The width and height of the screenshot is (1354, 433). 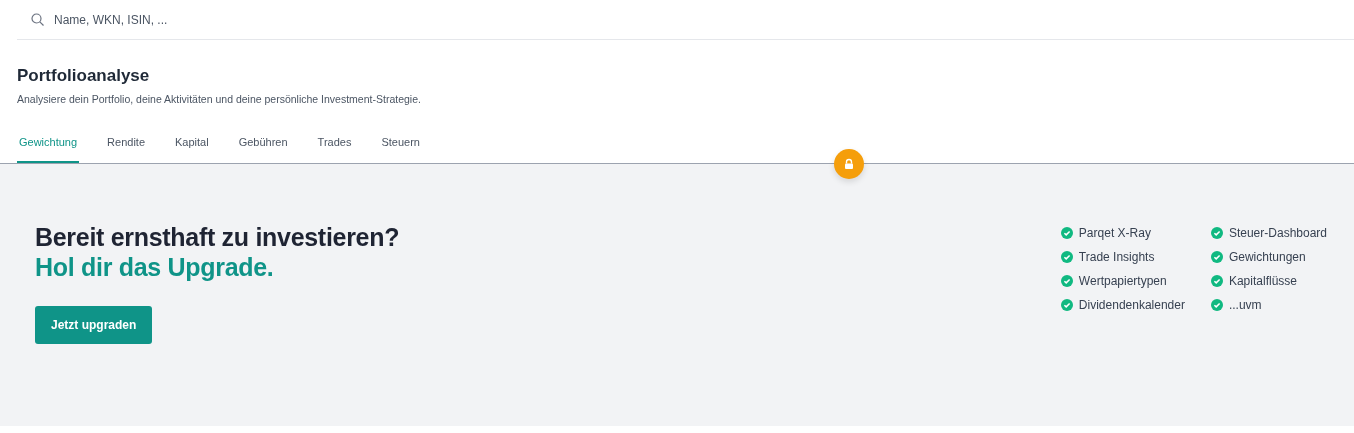 I want to click on feature-label: Kapitalflüsse, so click(x=1262, y=281).